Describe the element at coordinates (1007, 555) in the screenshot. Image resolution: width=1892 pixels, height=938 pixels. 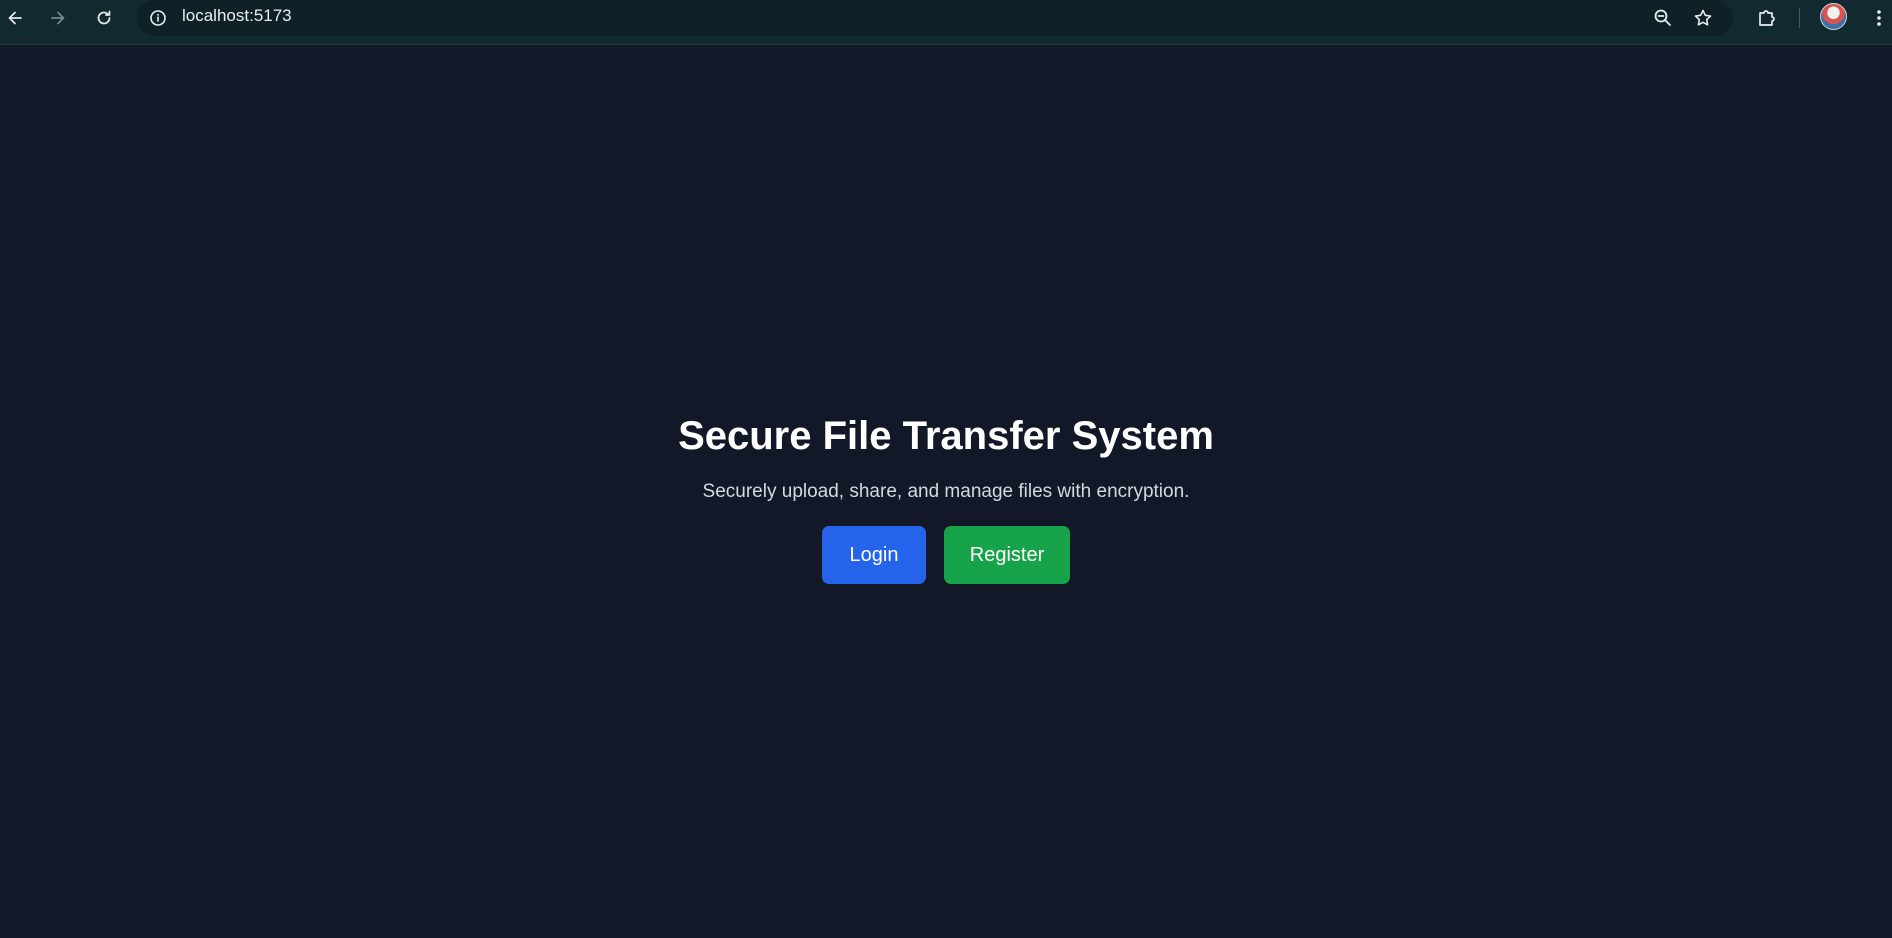
I see `register-button: Register` at that location.